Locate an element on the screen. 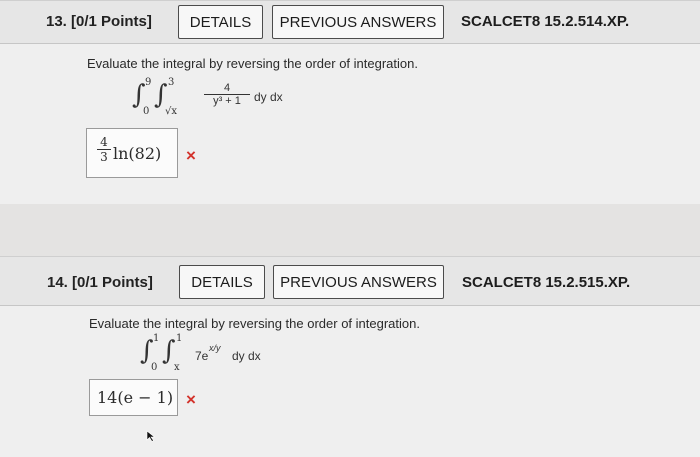 This screenshot has width=700, height=457. q14-title: 14. [0/1 Points] is located at coordinates (100, 282).